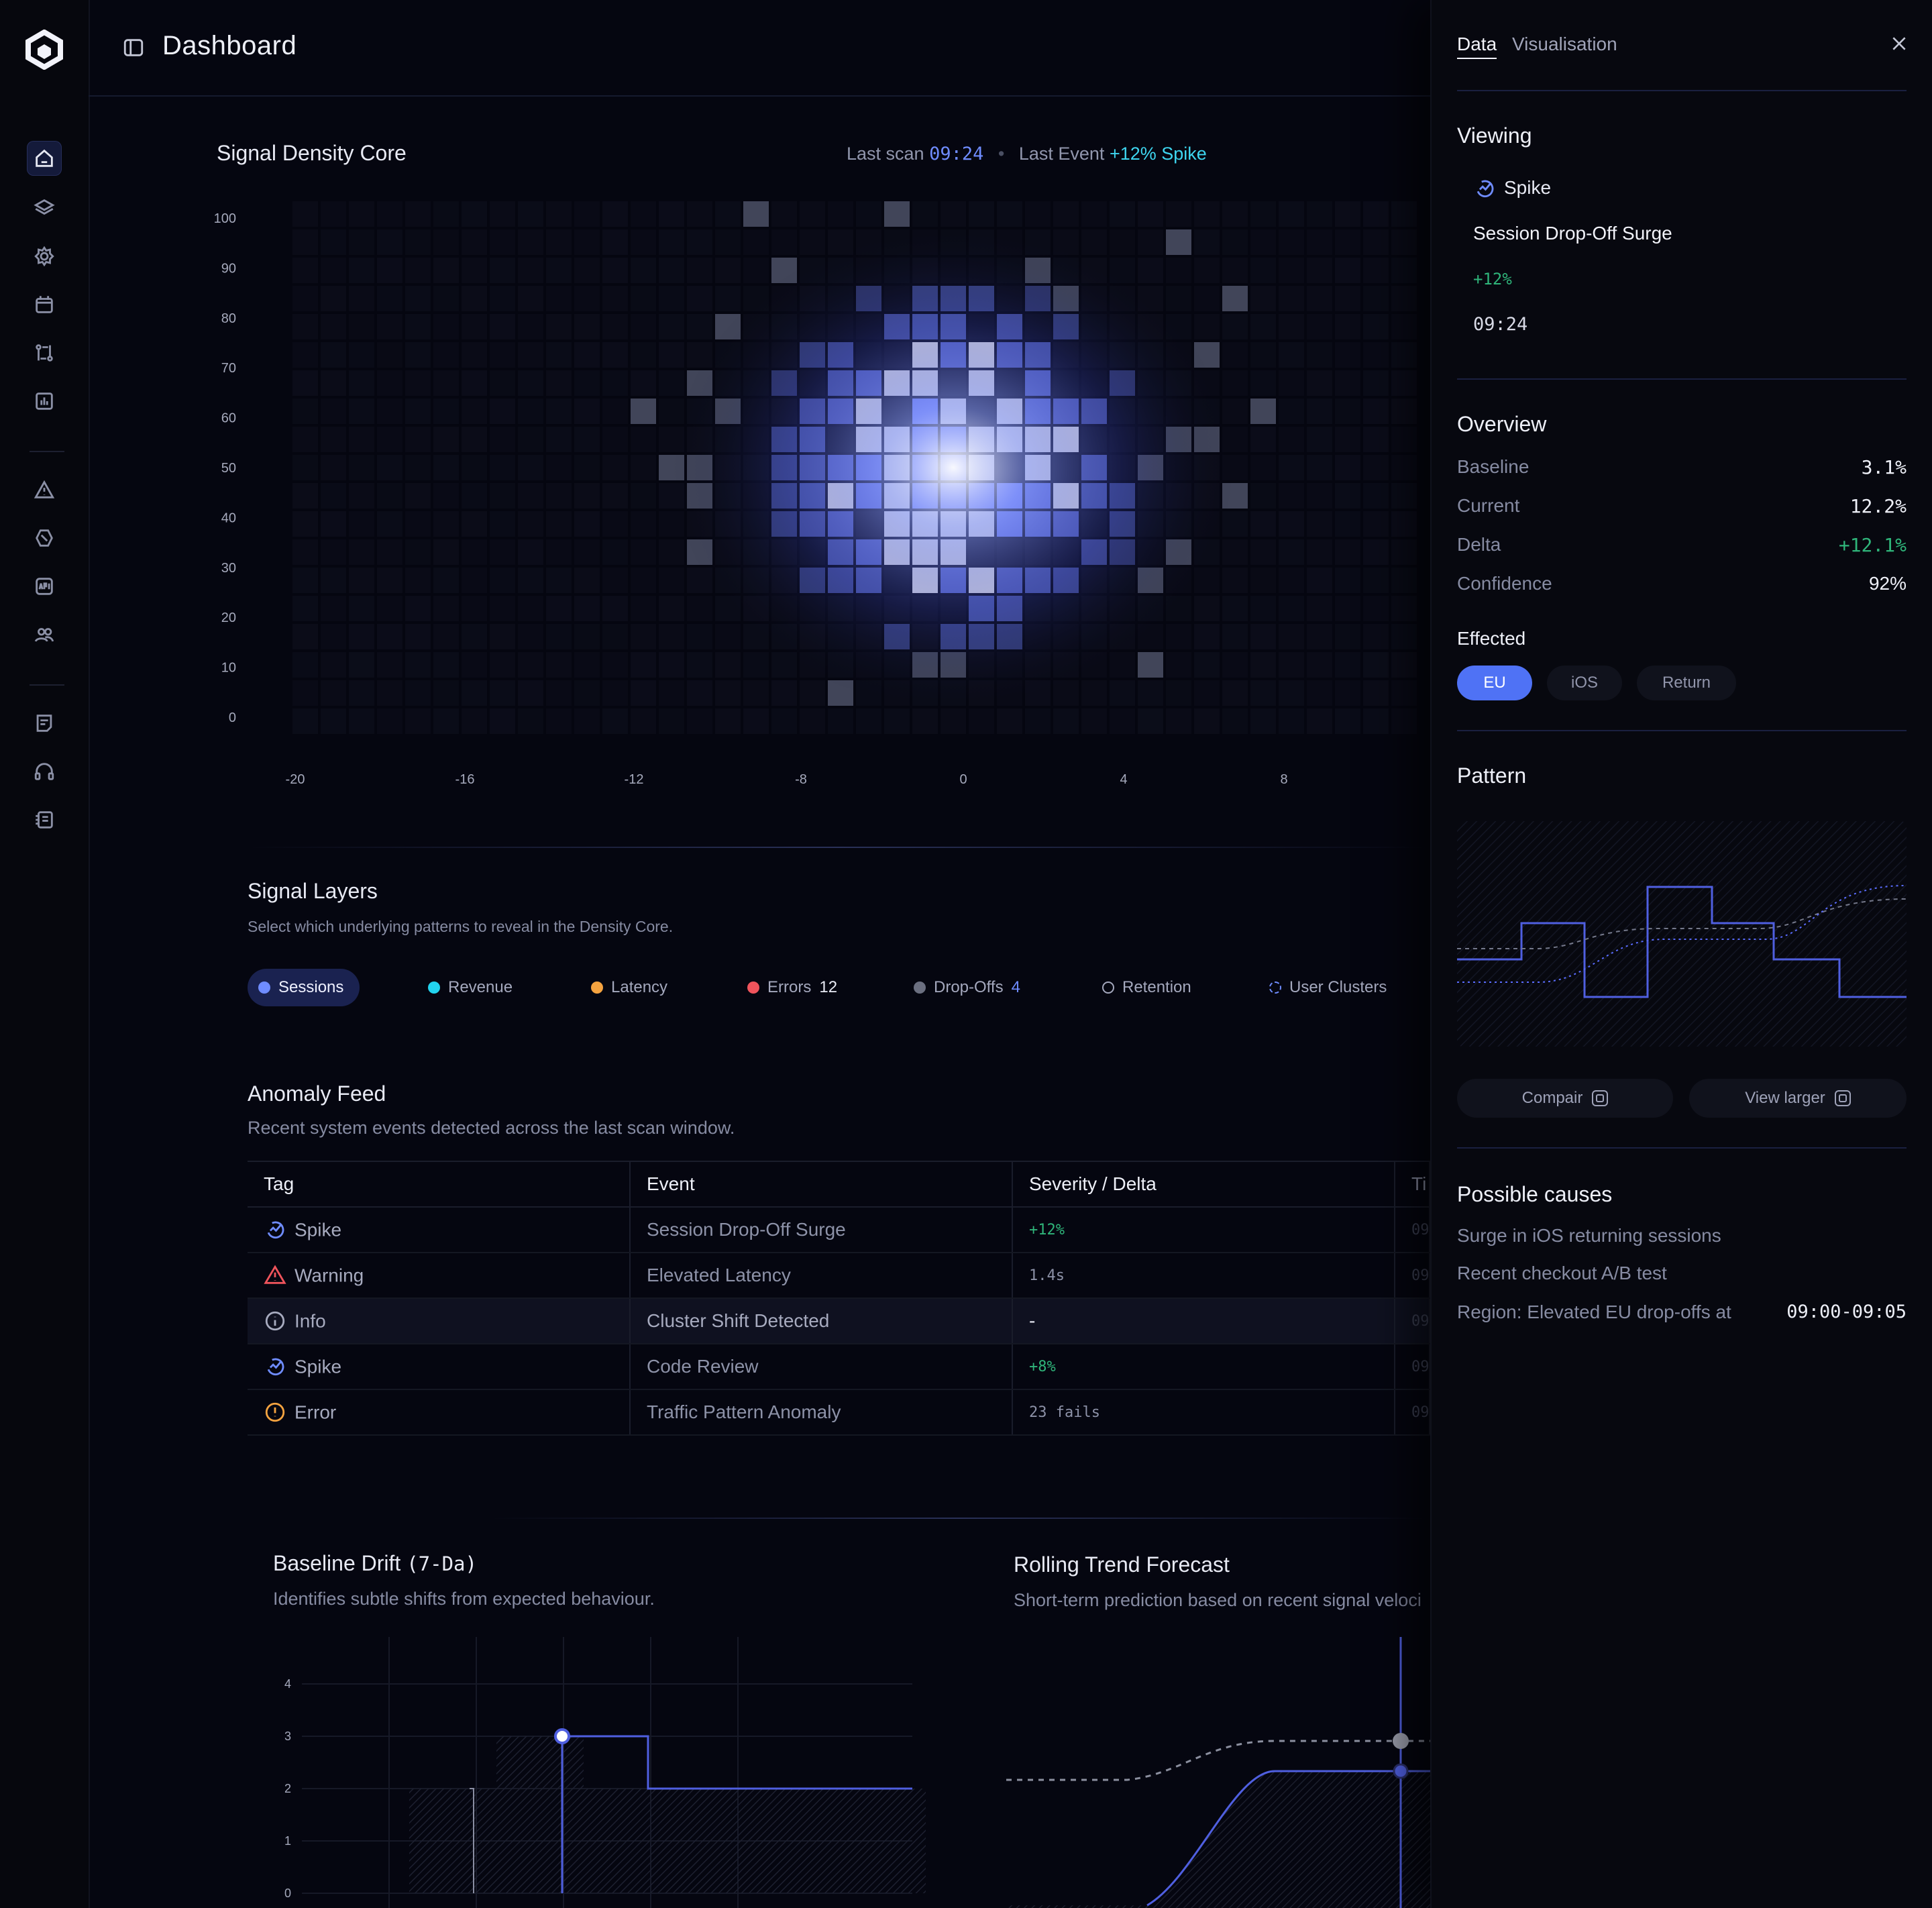 This screenshot has width=1932, height=1908. I want to click on effected-return-pill: Return, so click(1686, 683).